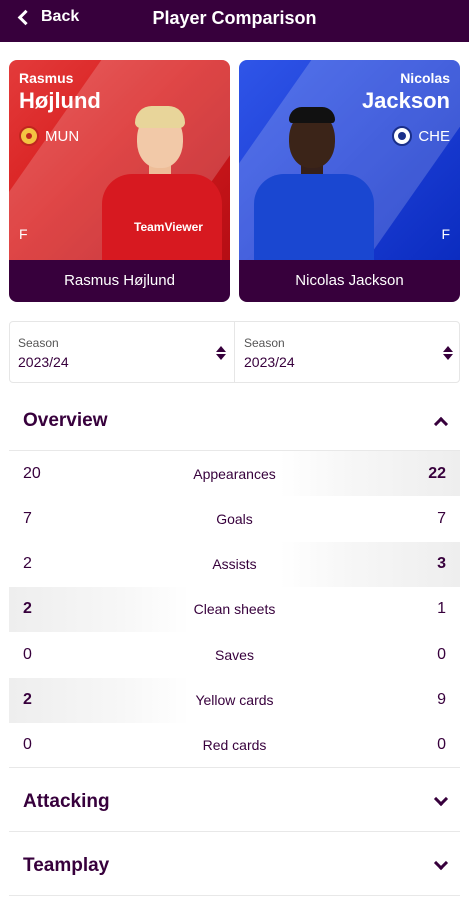  I want to click on stat-name: Goals, so click(234, 518).